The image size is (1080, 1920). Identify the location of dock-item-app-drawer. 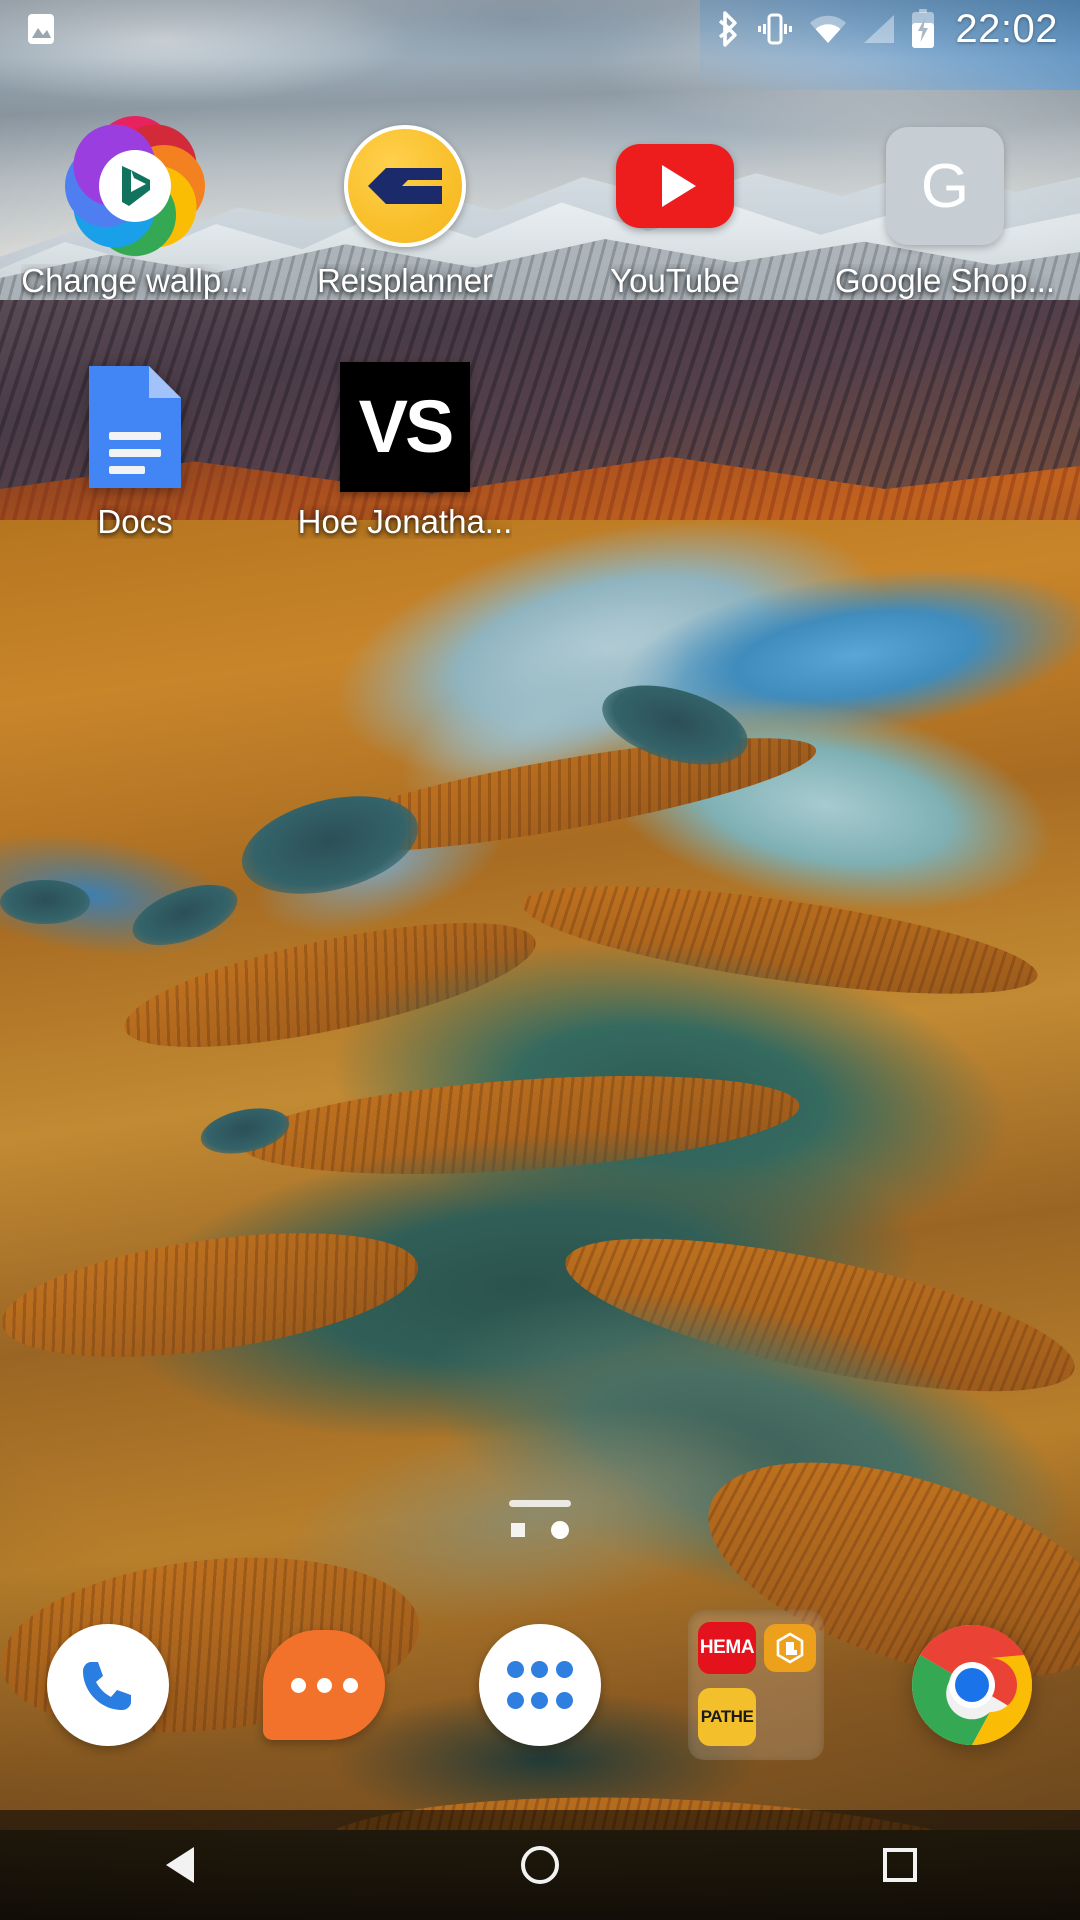
(540, 1685).